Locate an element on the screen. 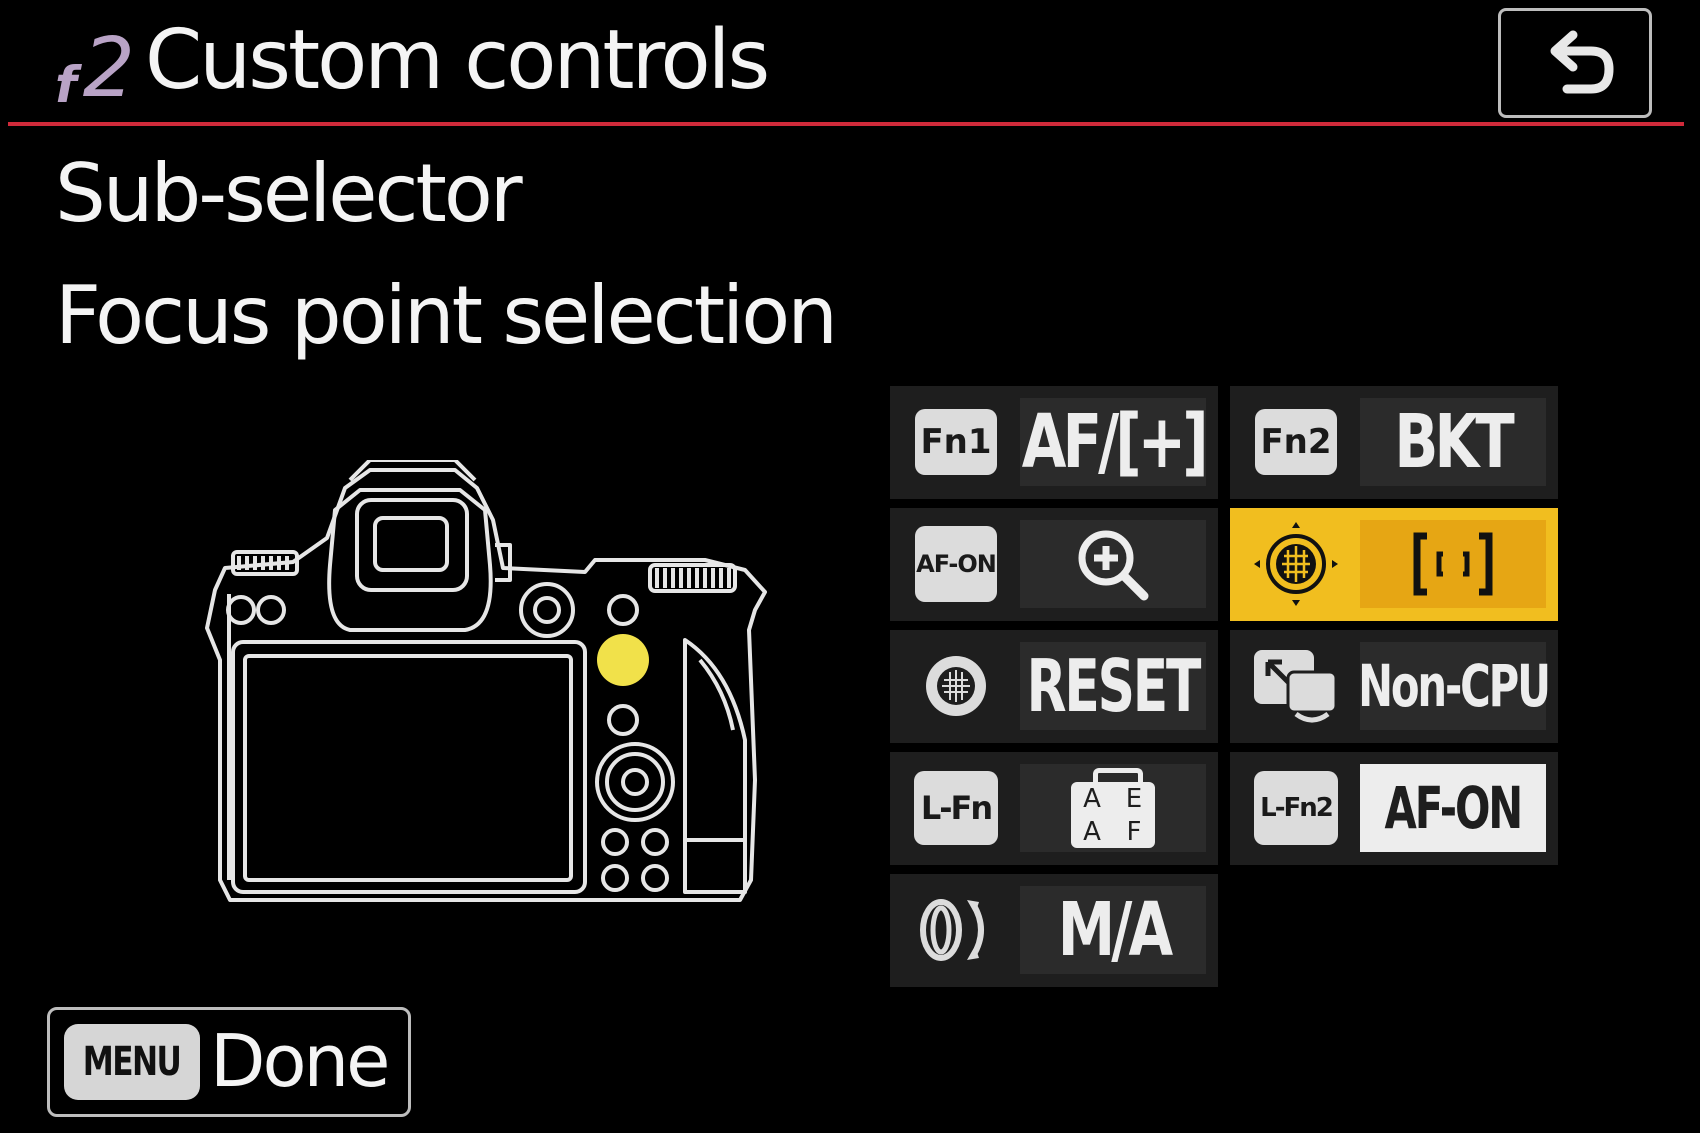 This screenshot has height=1133, width=1700. tile-value-m-a: M/A is located at coordinates (1114, 930).